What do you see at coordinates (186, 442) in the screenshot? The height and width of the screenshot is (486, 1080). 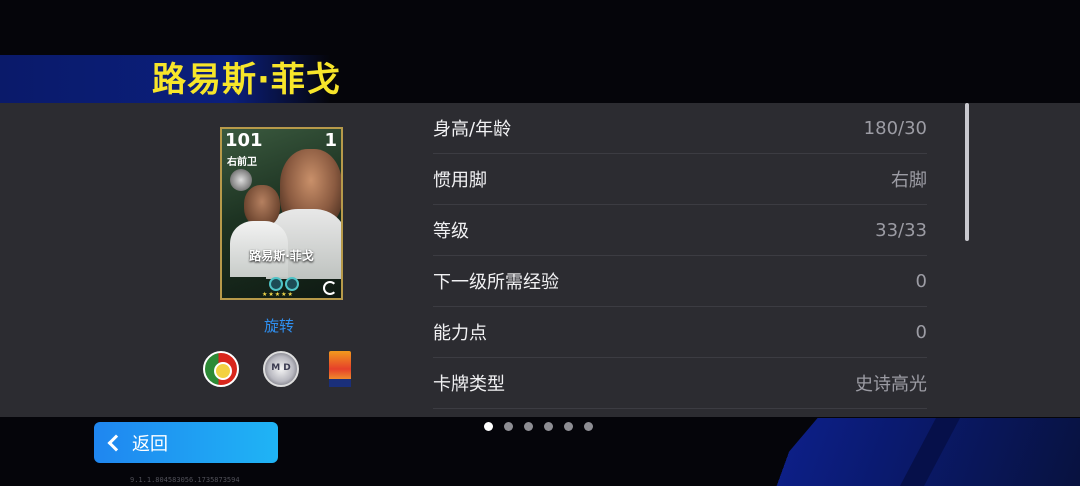 I see `back-button: 返回` at bounding box center [186, 442].